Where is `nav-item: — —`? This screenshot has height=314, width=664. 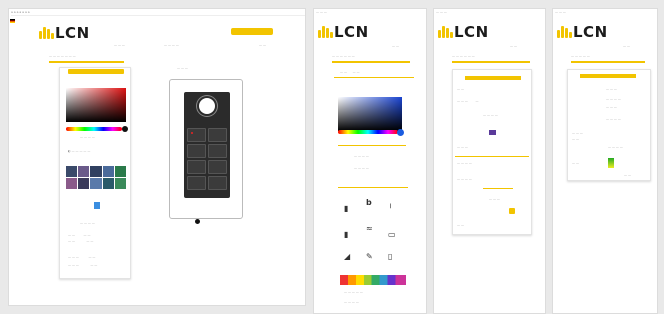
nav-item: — — is located at coordinates (262, 45).